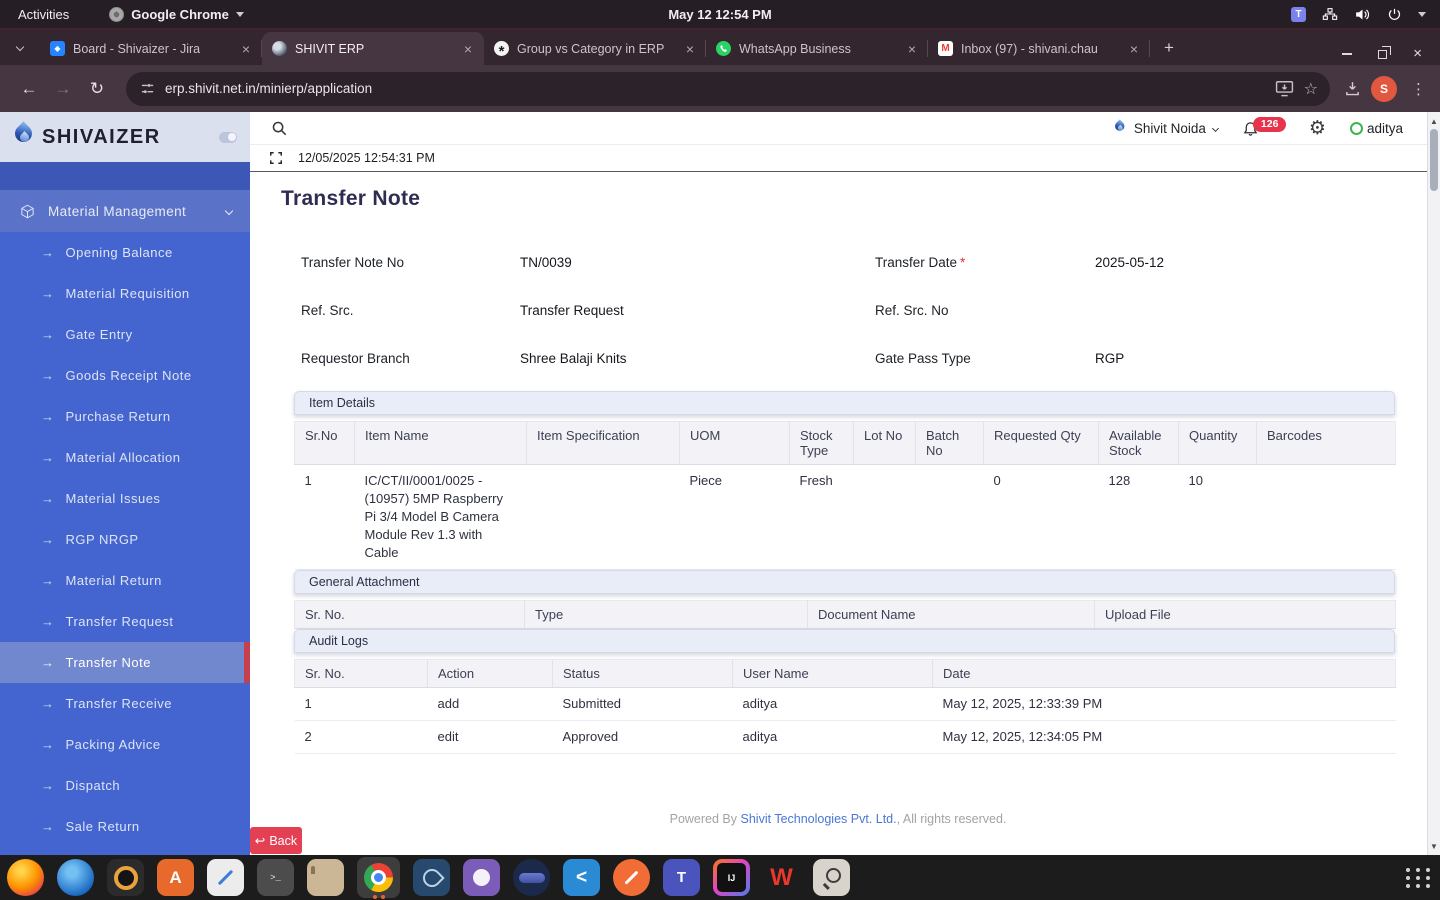  I want to click on vscode-icon: <, so click(581, 877).